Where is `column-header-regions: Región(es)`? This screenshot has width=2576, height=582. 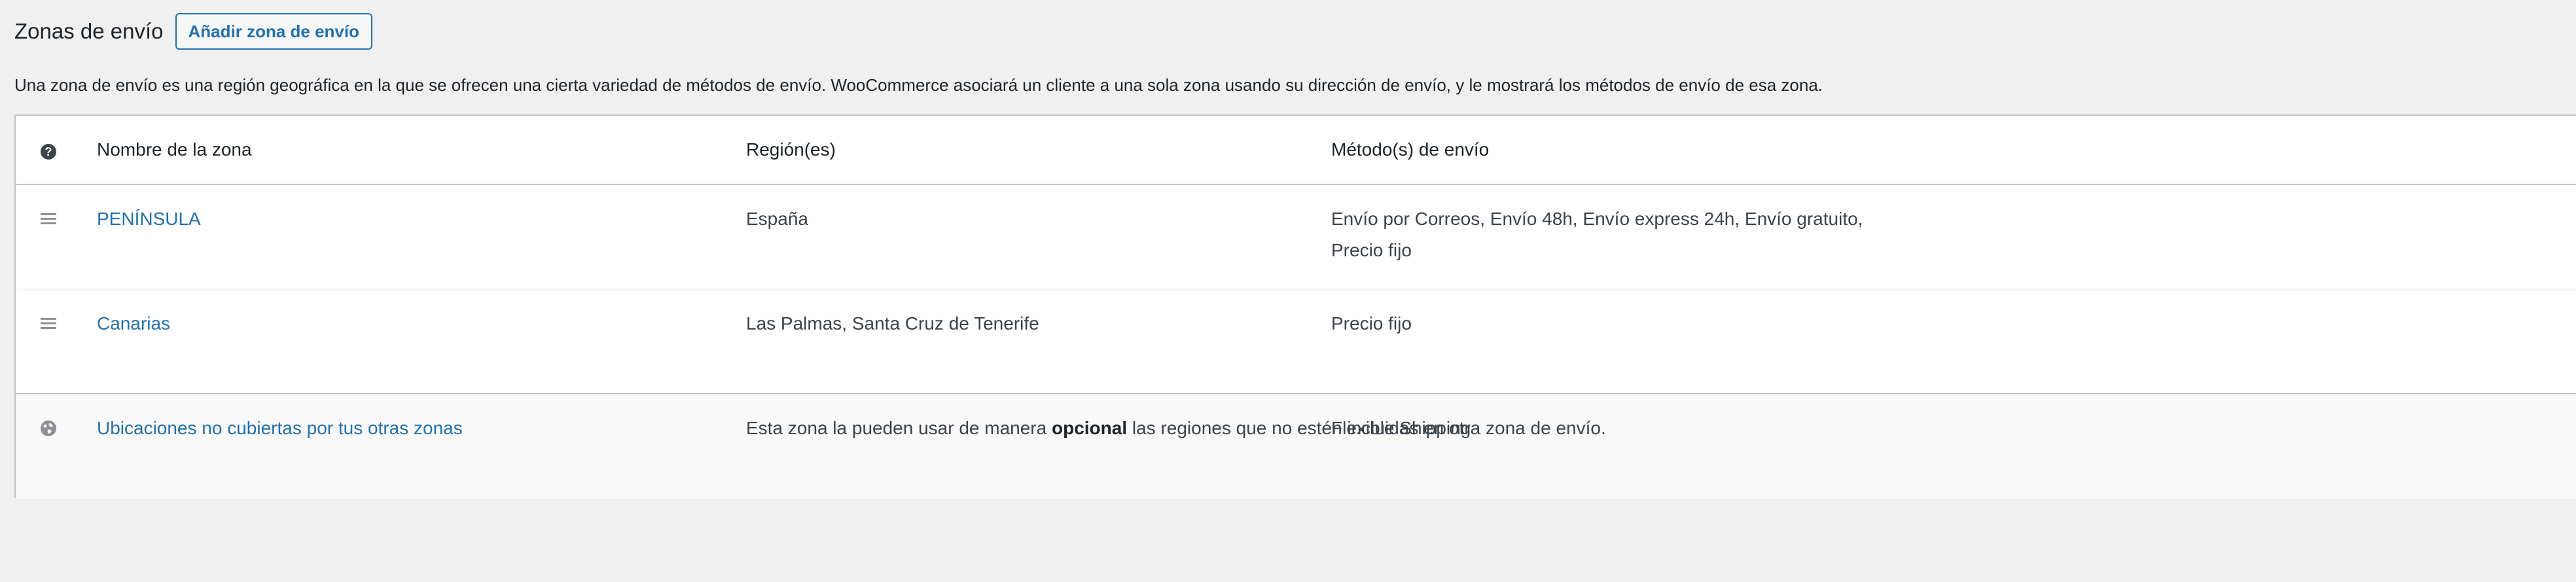 column-header-regions: Región(es) is located at coordinates (791, 149).